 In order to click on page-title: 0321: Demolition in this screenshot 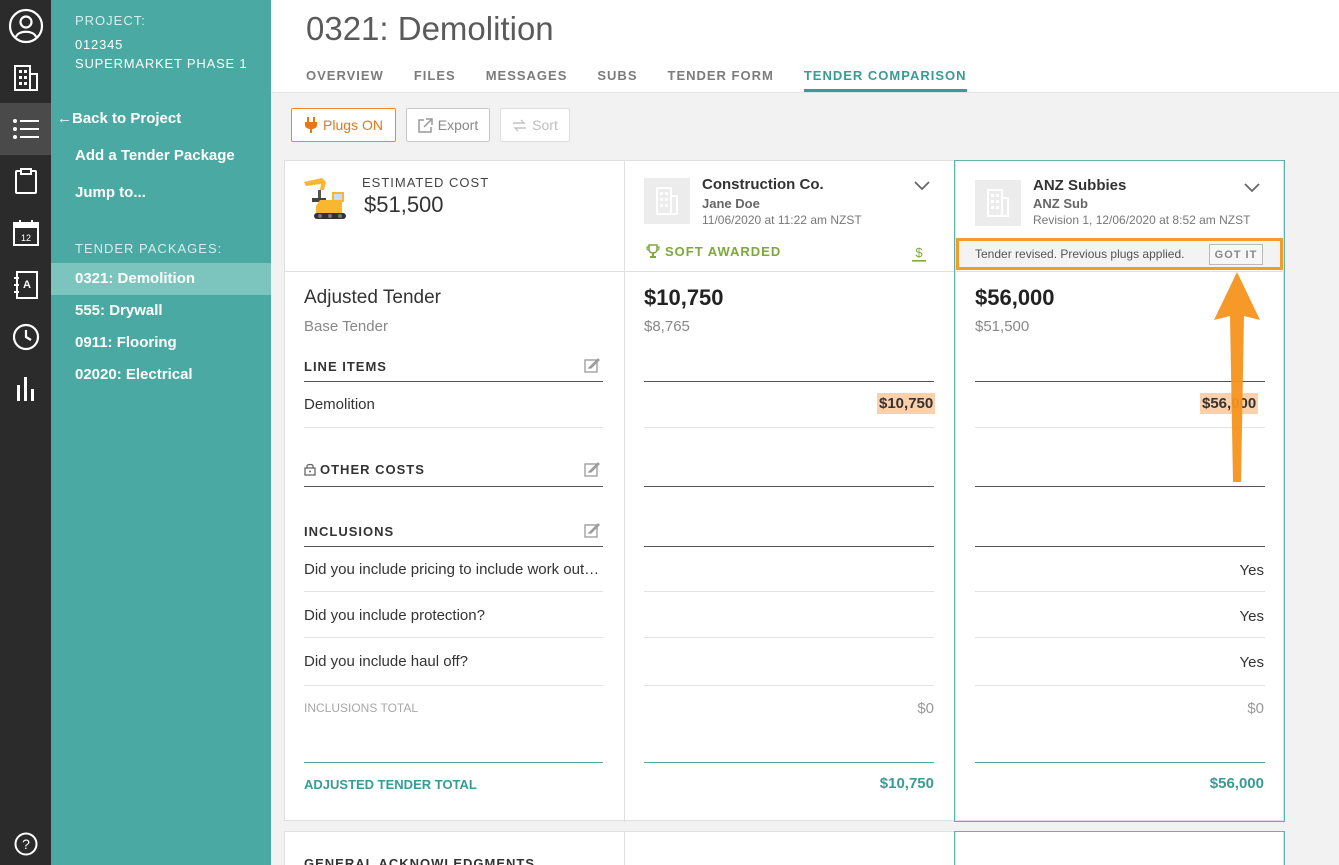, I will do `click(430, 28)`.